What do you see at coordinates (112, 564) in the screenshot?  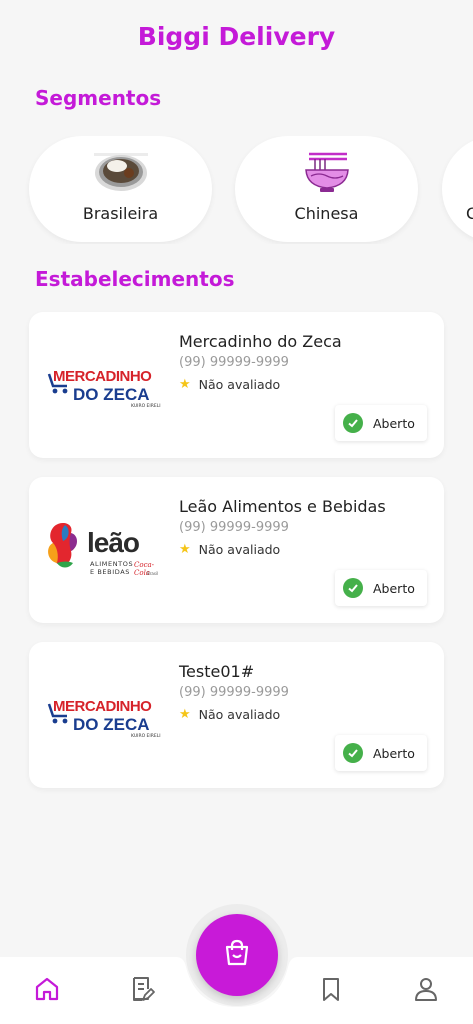 I see `logo-sub1: ALIMENTOS` at bounding box center [112, 564].